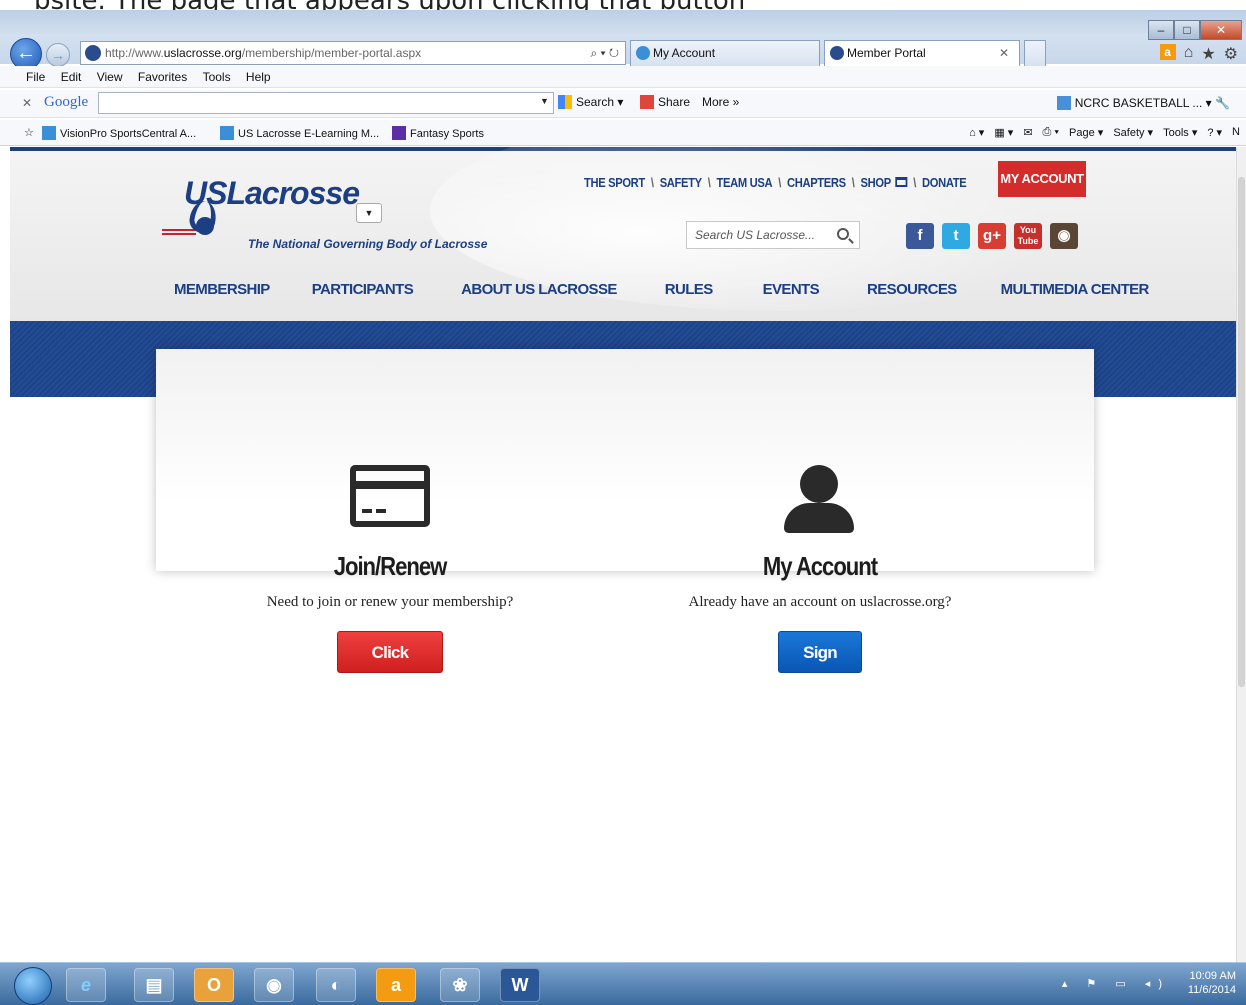 This screenshot has width=1246, height=1005. What do you see at coordinates (1208, 54) in the screenshot?
I see `favorites-star-icon: ★` at bounding box center [1208, 54].